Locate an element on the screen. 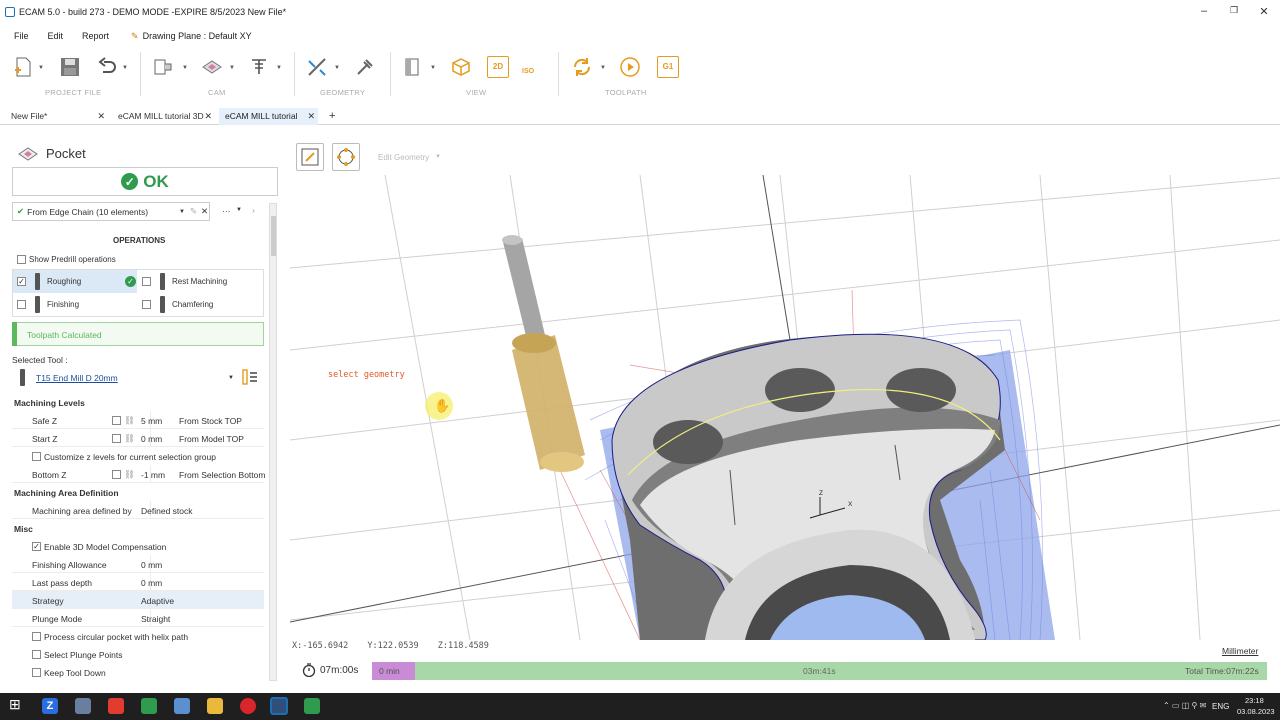 This screenshot has width=1280, height=720. menu-edit: Edit is located at coordinates (56, 36).